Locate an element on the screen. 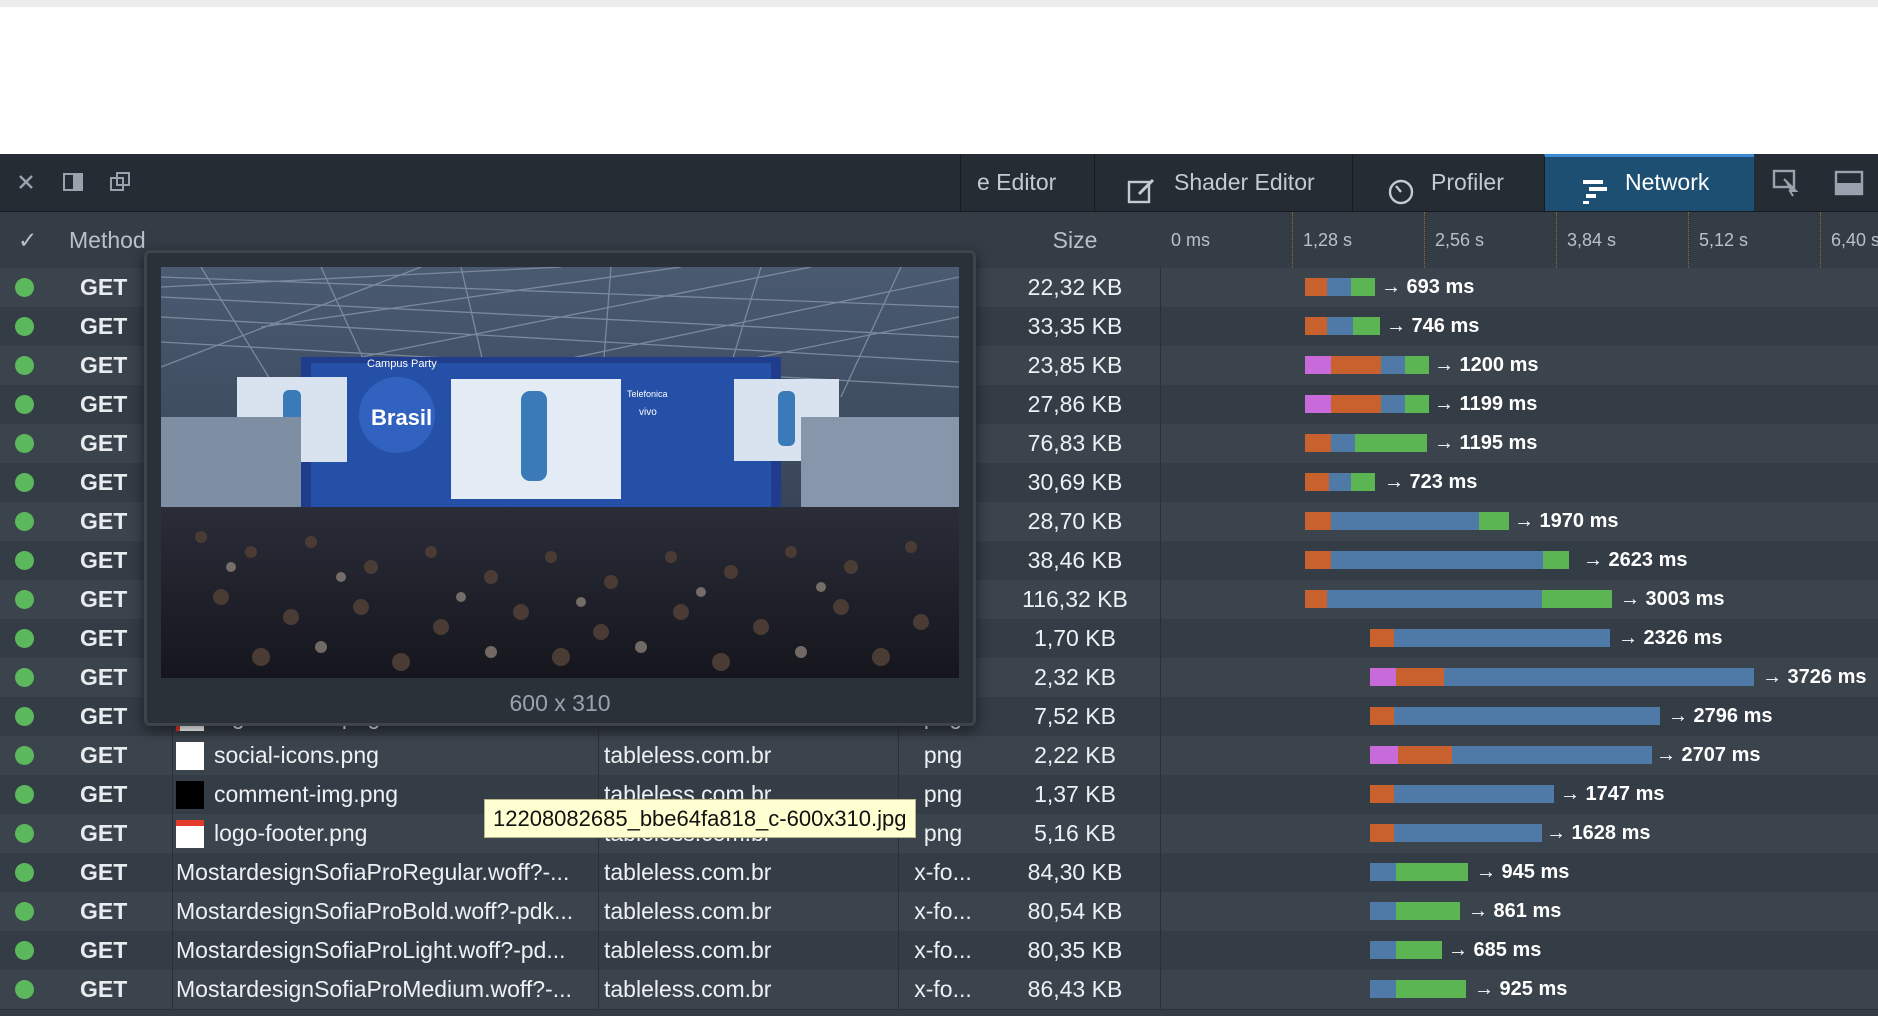 Image resolution: width=1878 pixels, height=1016 pixels. timeline-tick: 2,56 s is located at coordinates (1484, 240).